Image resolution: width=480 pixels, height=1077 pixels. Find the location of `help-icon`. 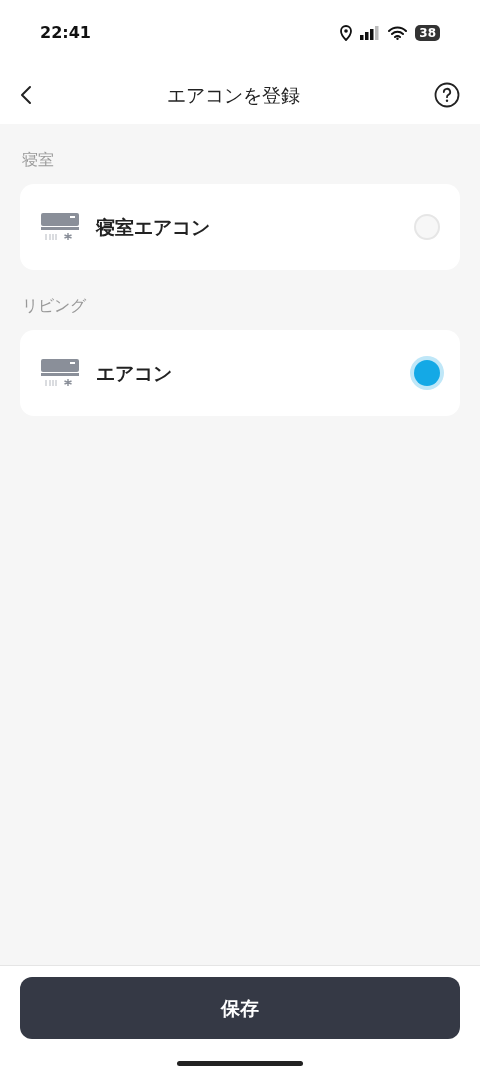

help-icon is located at coordinates (447, 95).